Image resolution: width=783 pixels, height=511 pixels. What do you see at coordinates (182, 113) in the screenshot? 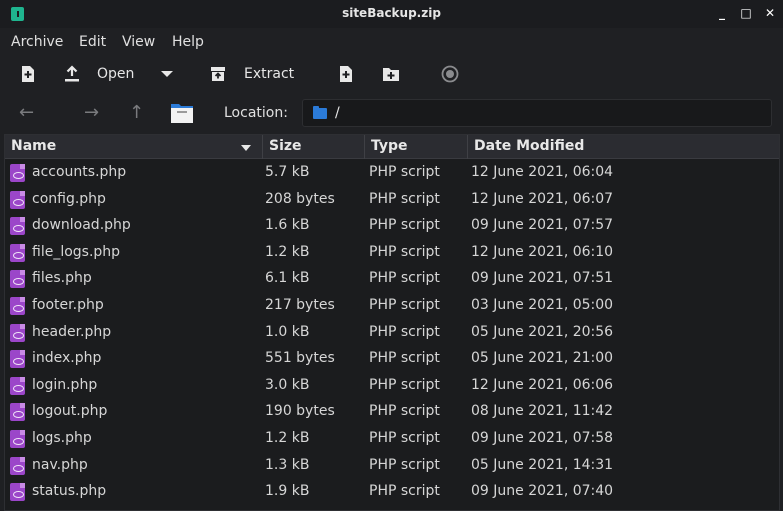
I see `home-folder-icon` at bounding box center [182, 113].